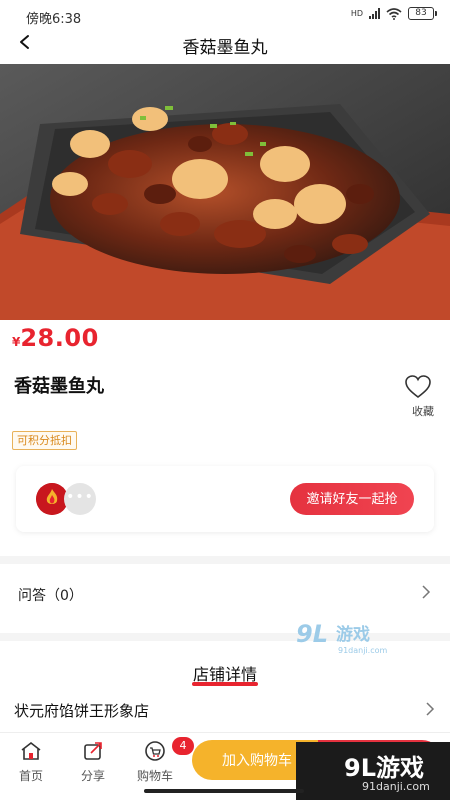 The width and height of the screenshot is (450, 800). I want to click on nav-bar: 香菇墨鱼丸, so click(225, 47).